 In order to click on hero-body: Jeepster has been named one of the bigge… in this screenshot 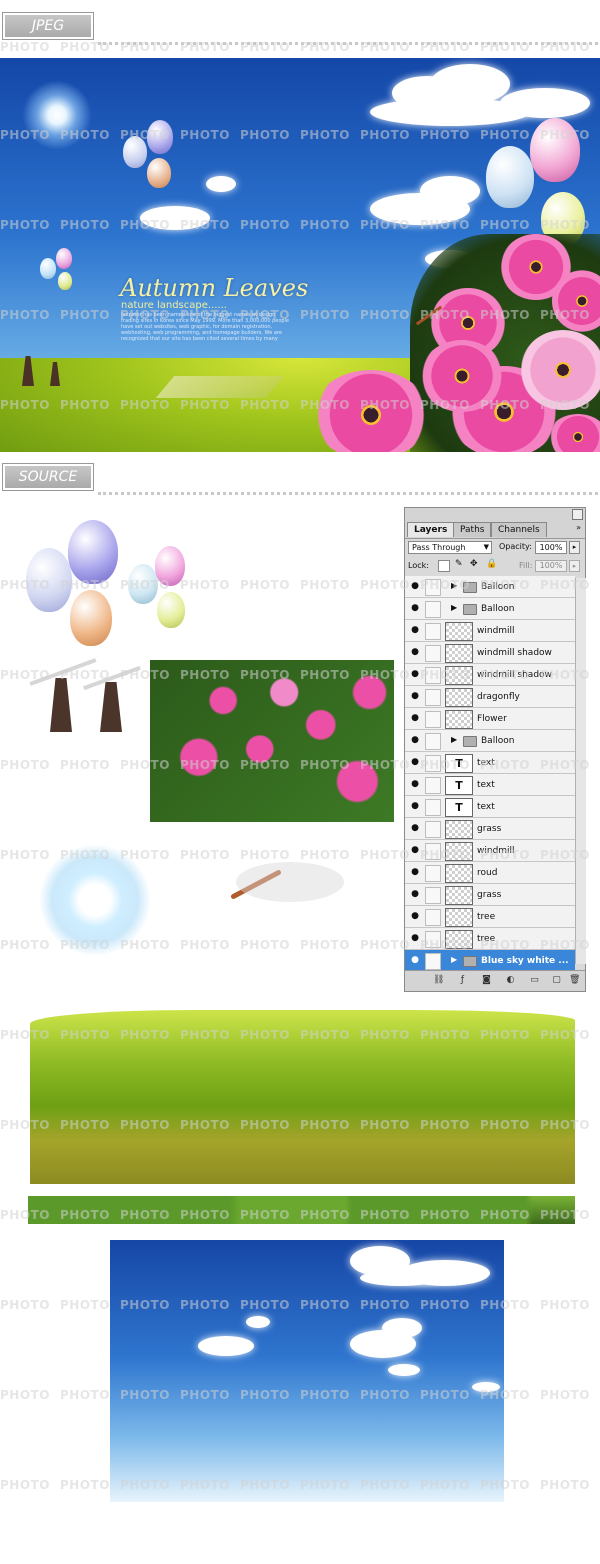, I will do `click(205, 327)`.